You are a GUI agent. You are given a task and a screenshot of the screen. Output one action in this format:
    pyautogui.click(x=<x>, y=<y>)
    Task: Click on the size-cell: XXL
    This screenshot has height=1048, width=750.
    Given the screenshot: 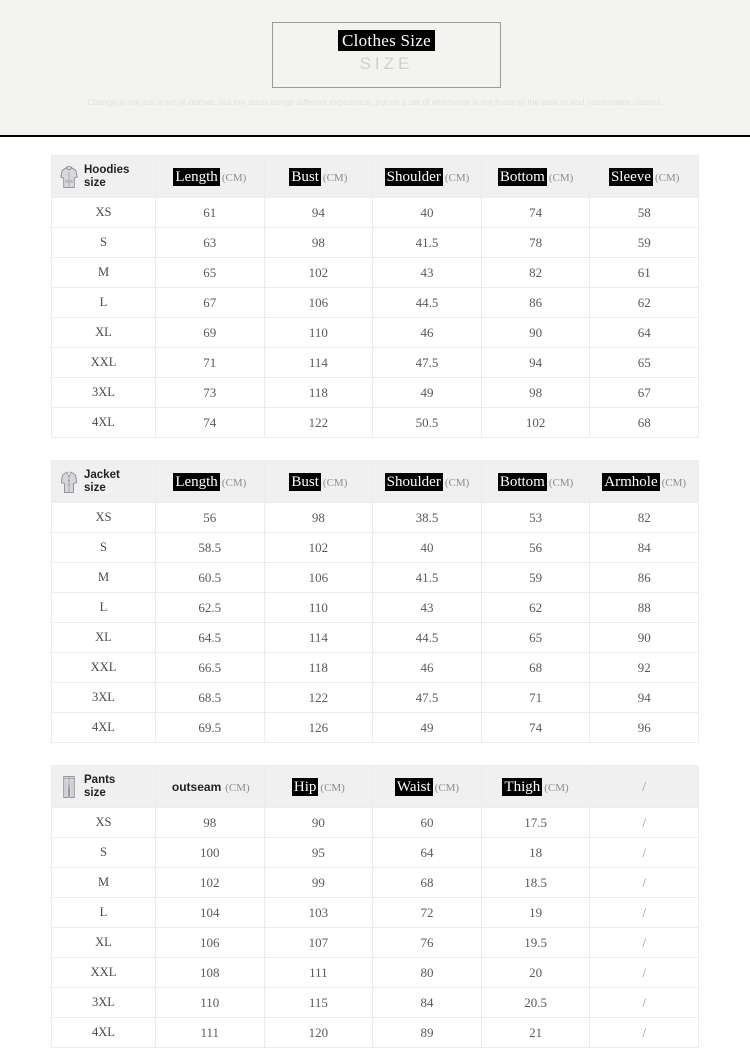 What is the action you would take?
    pyautogui.click(x=103, y=972)
    